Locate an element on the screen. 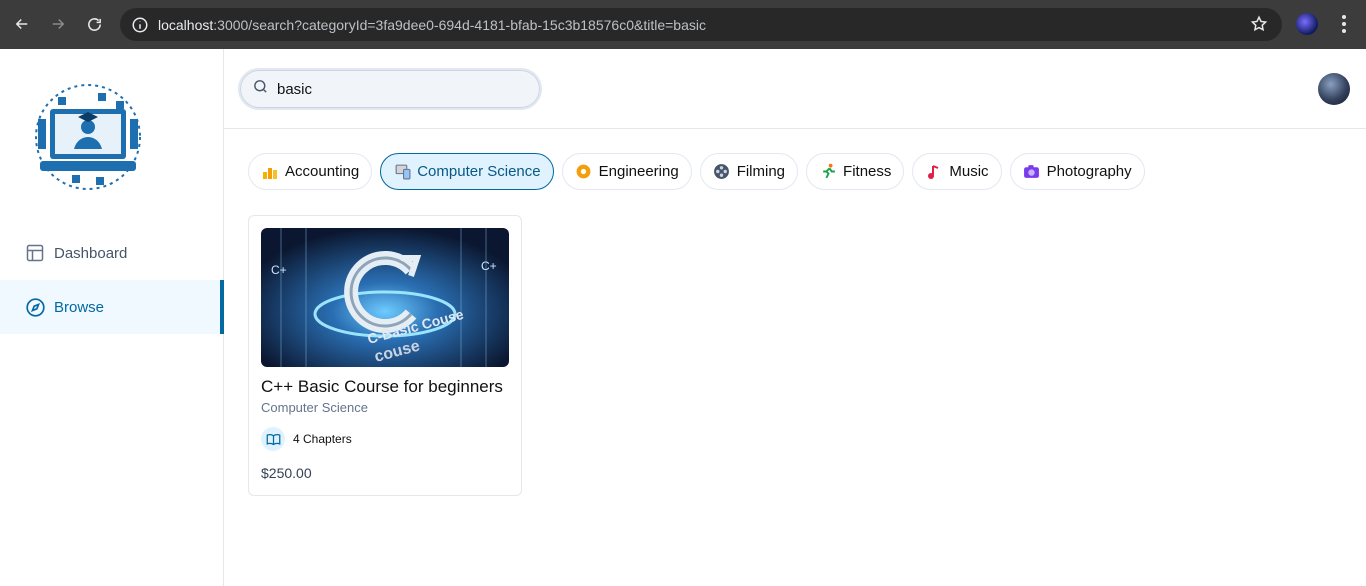 This screenshot has height=586, width=1366. reload-icon is located at coordinates (94, 24).